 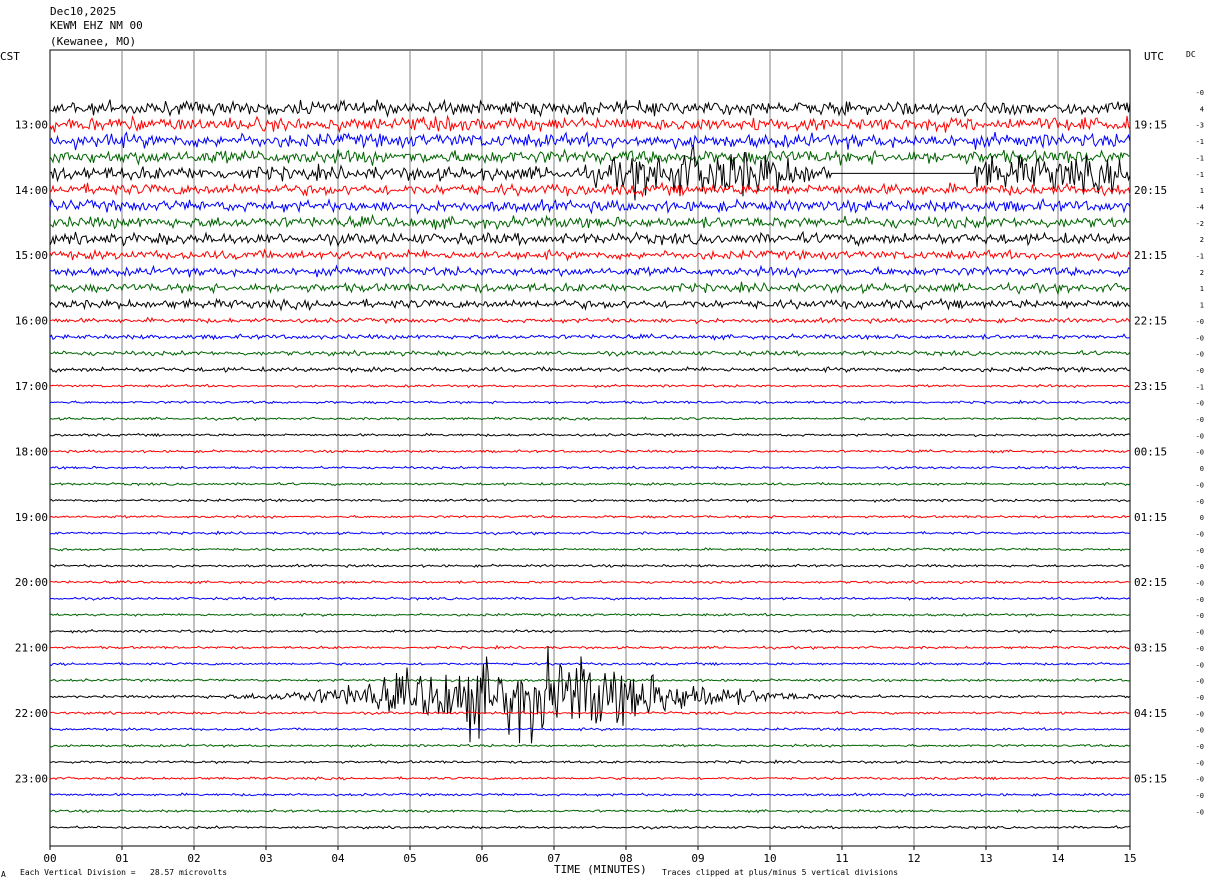 What do you see at coordinates (338, 858) in the screenshot?
I see `x-tick-label: 04` at bounding box center [338, 858].